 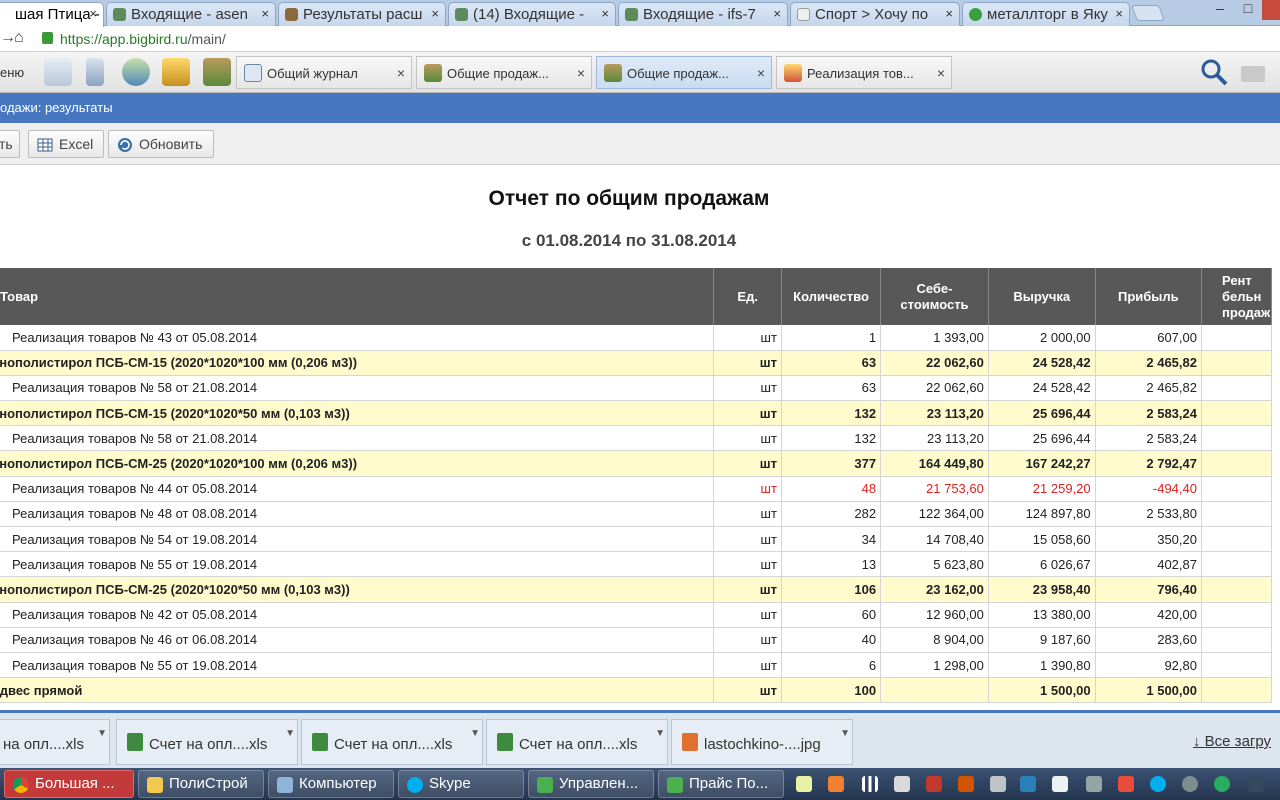 I want to click on tab-general-sales-2: Общие продаж... ×, so click(x=684, y=72).